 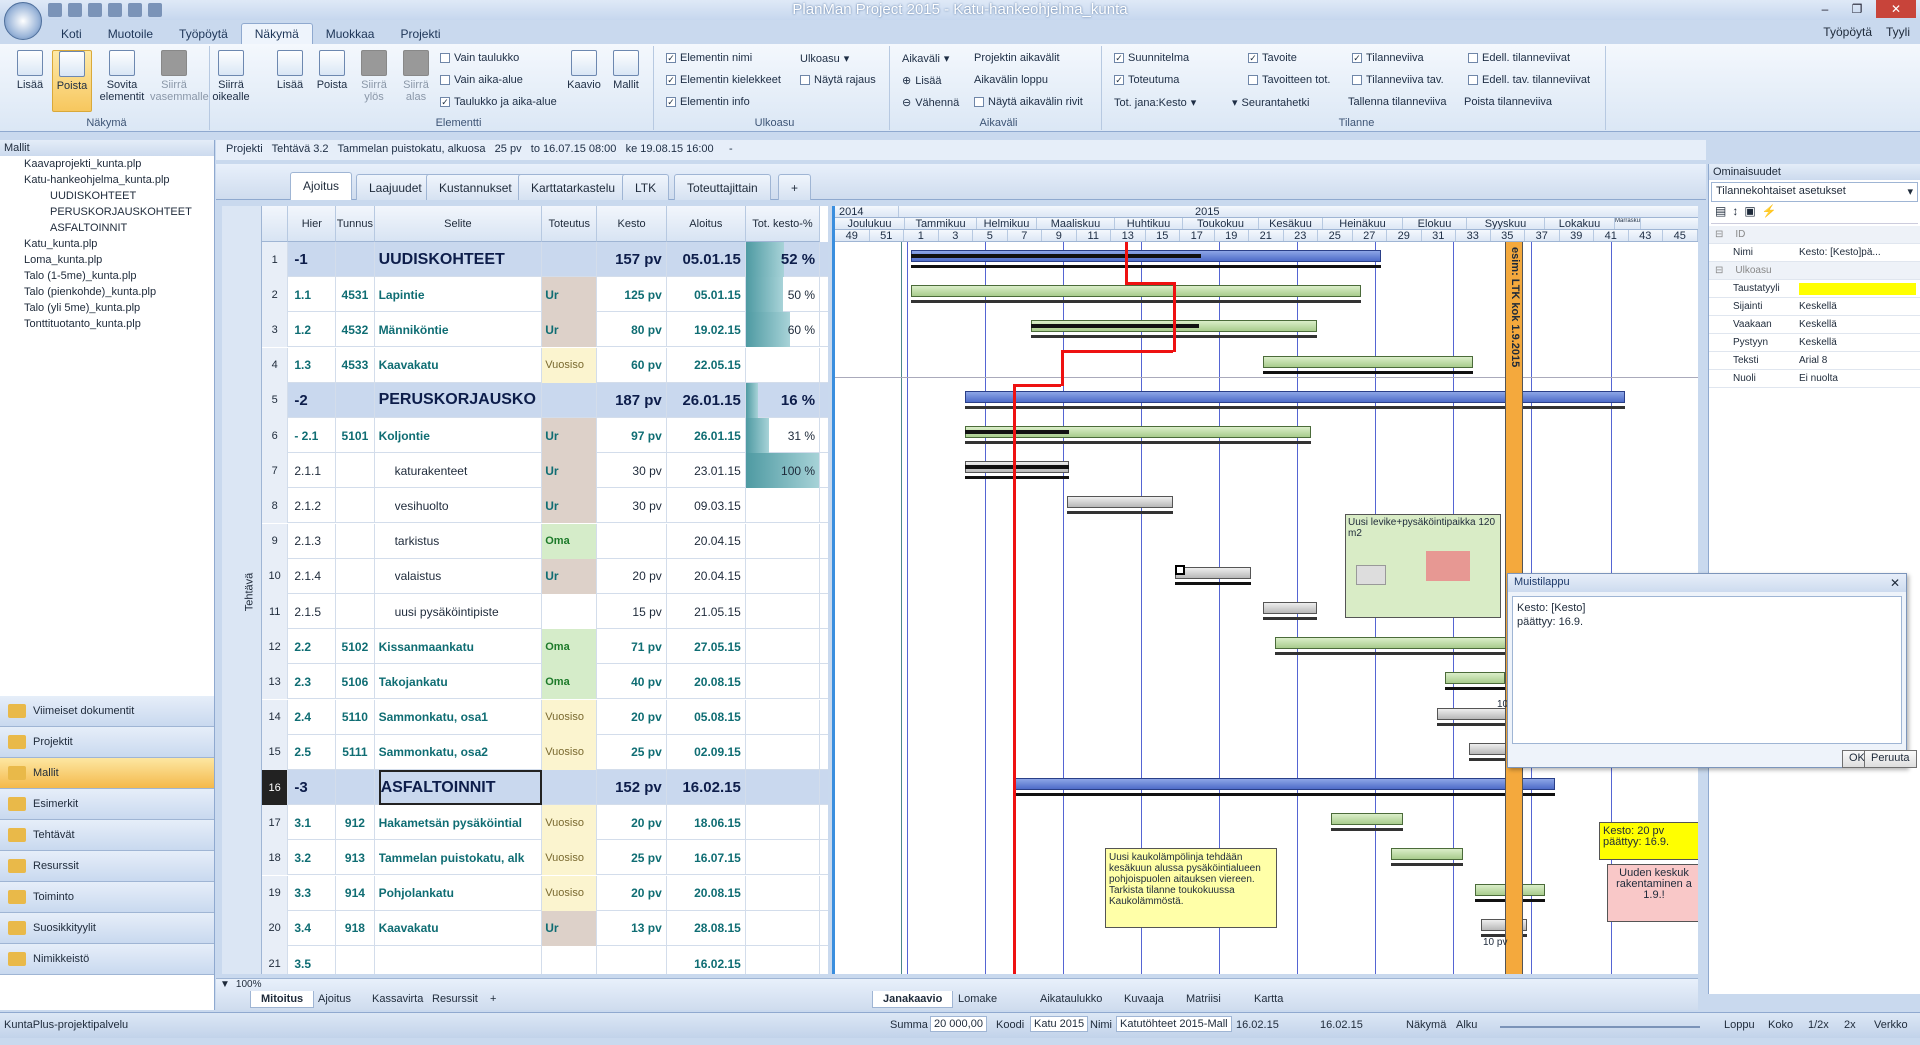 What do you see at coordinates (783, 400) in the screenshot?
I see `cell-tot-kesto: 16 %` at bounding box center [783, 400].